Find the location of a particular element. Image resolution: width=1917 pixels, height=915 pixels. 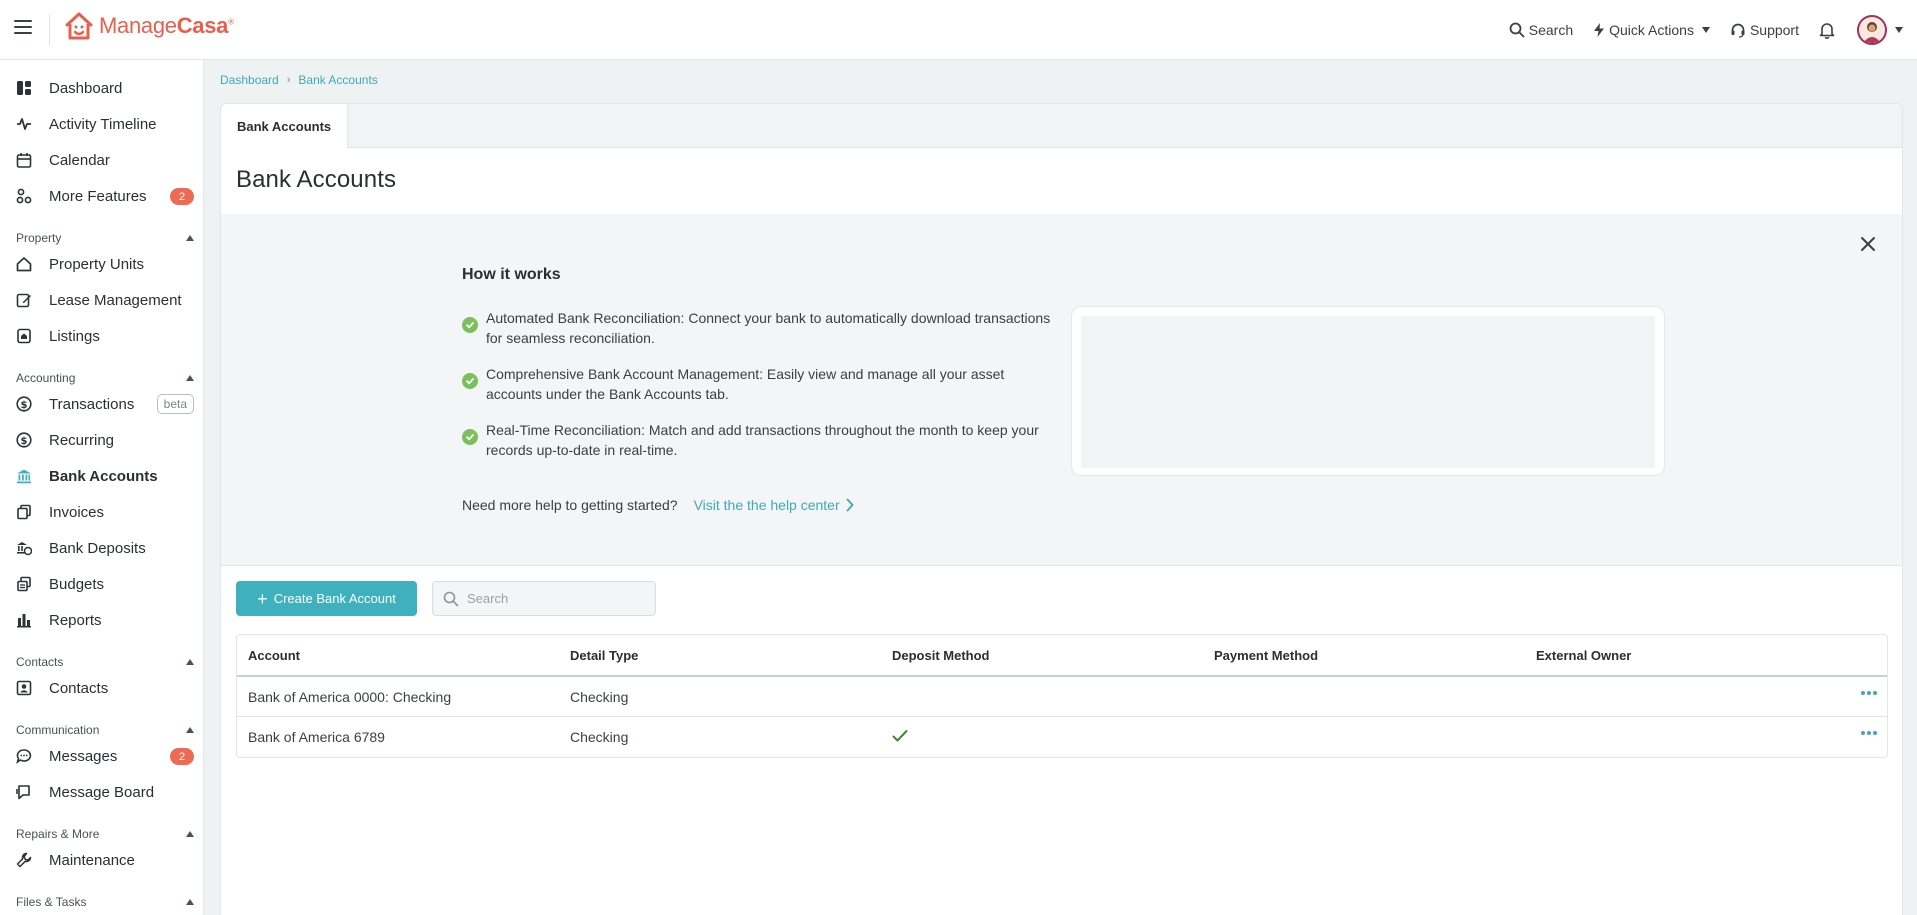

section-repairs-header: Repairs & More is located at coordinates (105, 834).